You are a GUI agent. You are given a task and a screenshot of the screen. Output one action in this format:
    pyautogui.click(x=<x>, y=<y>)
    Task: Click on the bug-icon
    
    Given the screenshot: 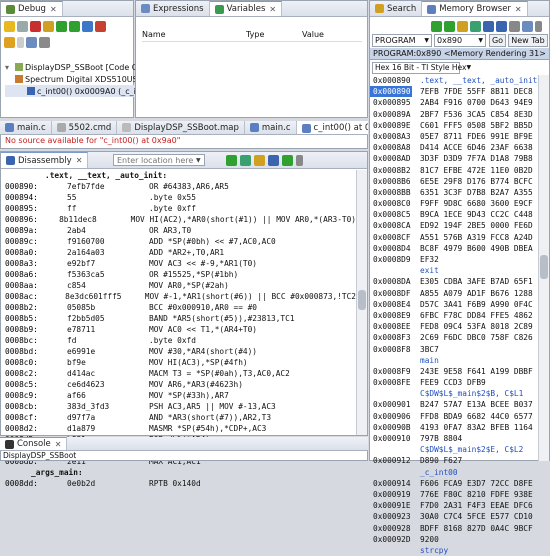 What is the action you would take?
    pyautogui.click(x=31, y=42)
    